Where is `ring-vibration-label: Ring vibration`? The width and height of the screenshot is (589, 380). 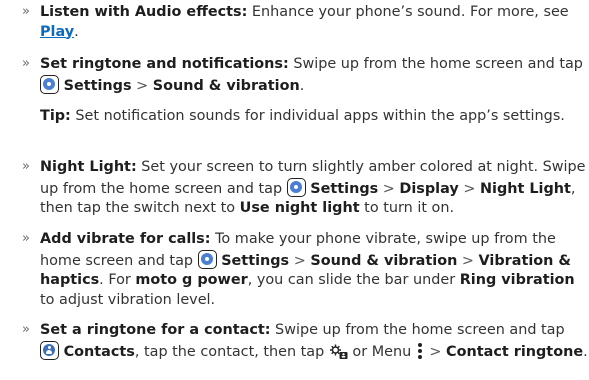
ring-vibration-label: Ring vibration is located at coordinates (517, 280).